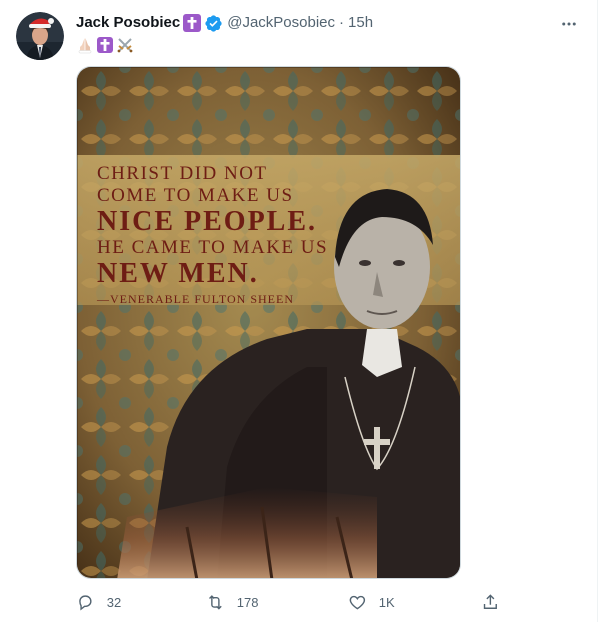 Image resolution: width=598 pixels, height=622 pixels. What do you see at coordinates (213, 247) in the screenshot?
I see `quote-line-4: He came to make us` at bounding box center [213, 247].